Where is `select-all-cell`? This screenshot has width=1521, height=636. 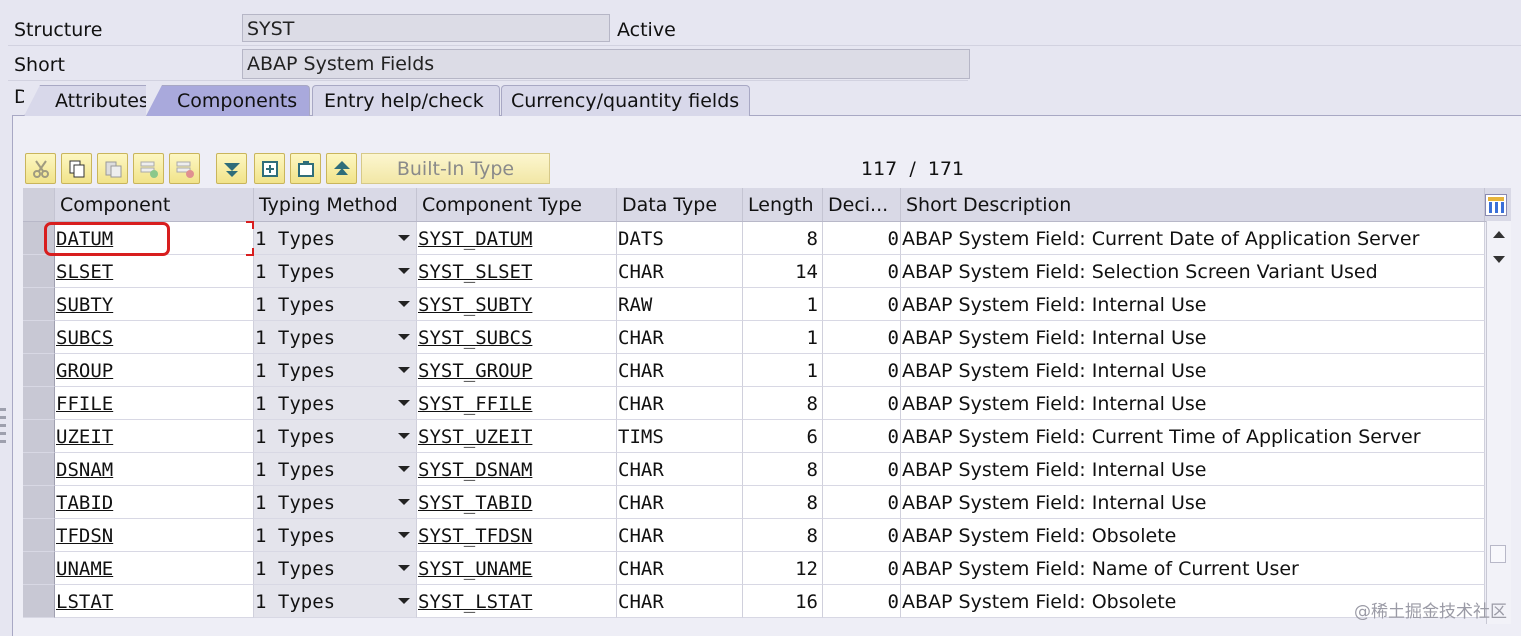 select-all-cell is located at coordinates (39, 204).